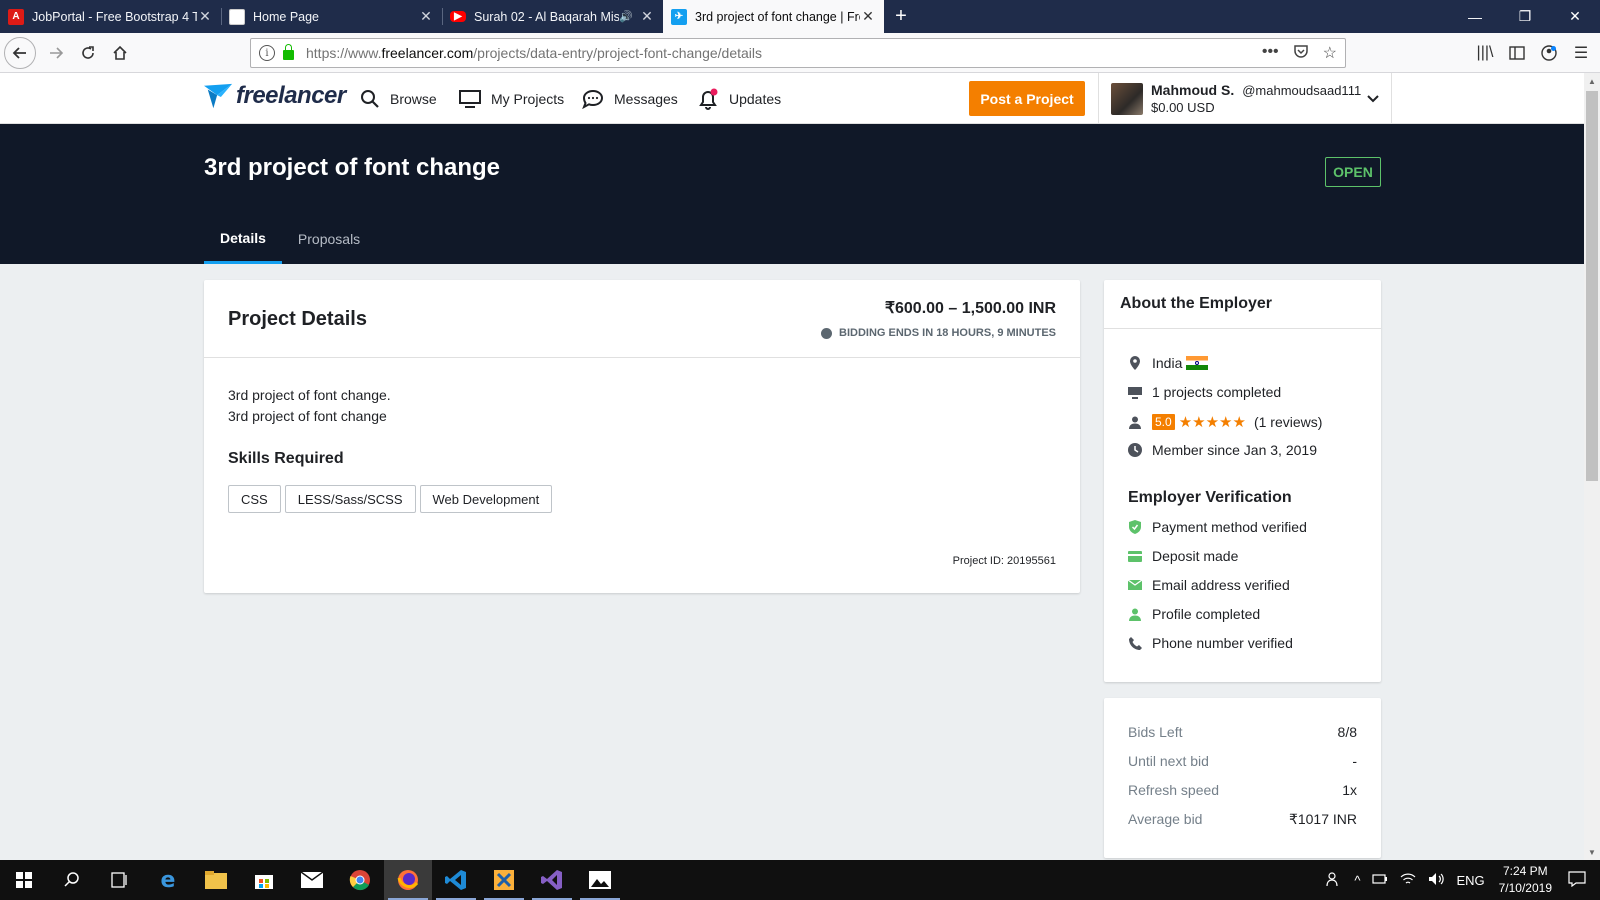 The image size is (1600, 900). I want to click on firefox-icon, so click(408, 880).